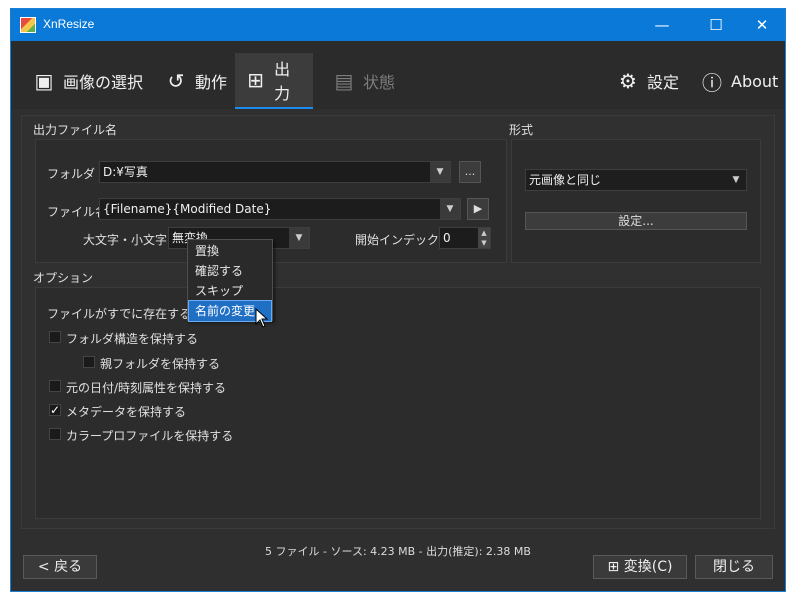 The height and width of the screenshot is (602, 797). What do you see at coordinates (69, 24) in the screenshot?
I see `window-title: XnResize` at bounding box center [69, 24].